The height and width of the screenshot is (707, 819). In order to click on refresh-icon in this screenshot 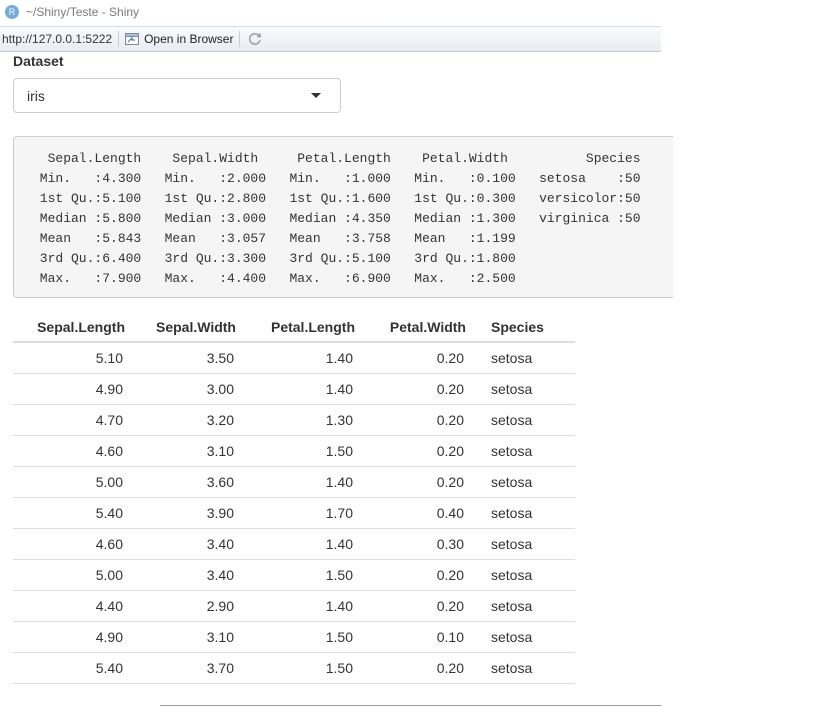, I will do `click(255, 39)`.